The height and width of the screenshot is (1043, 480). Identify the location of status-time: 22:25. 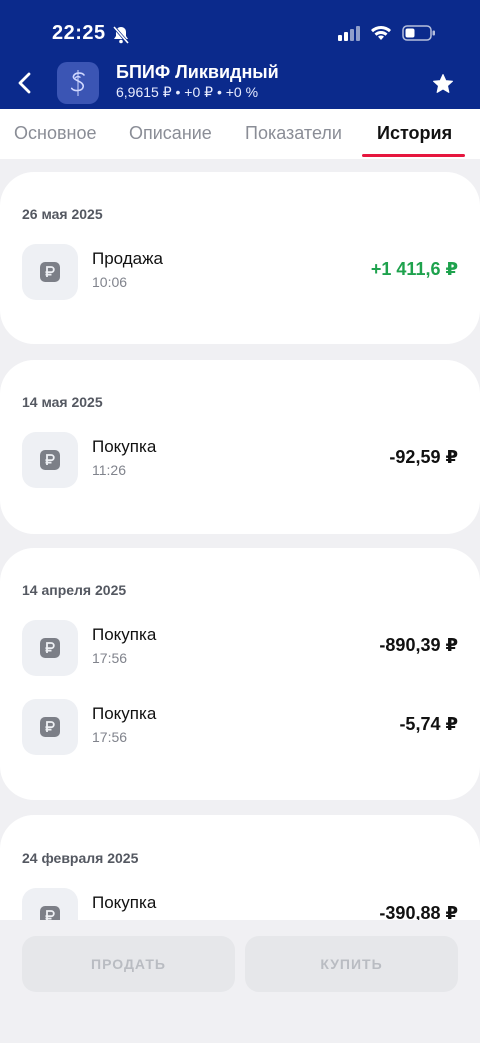
(79, 33).